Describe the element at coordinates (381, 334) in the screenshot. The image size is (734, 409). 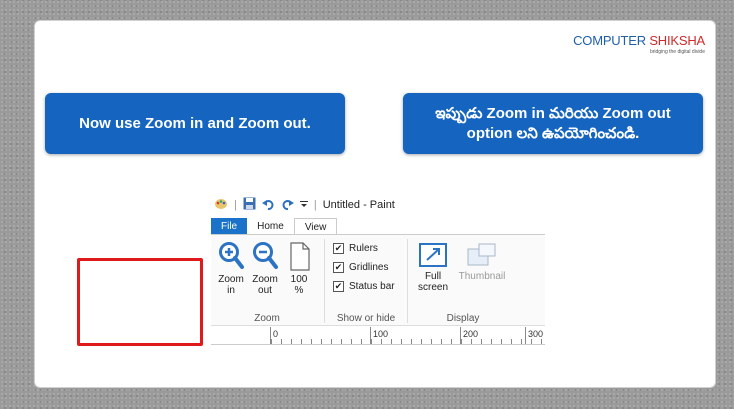
I see `ruler-label-100: 100` at that location.